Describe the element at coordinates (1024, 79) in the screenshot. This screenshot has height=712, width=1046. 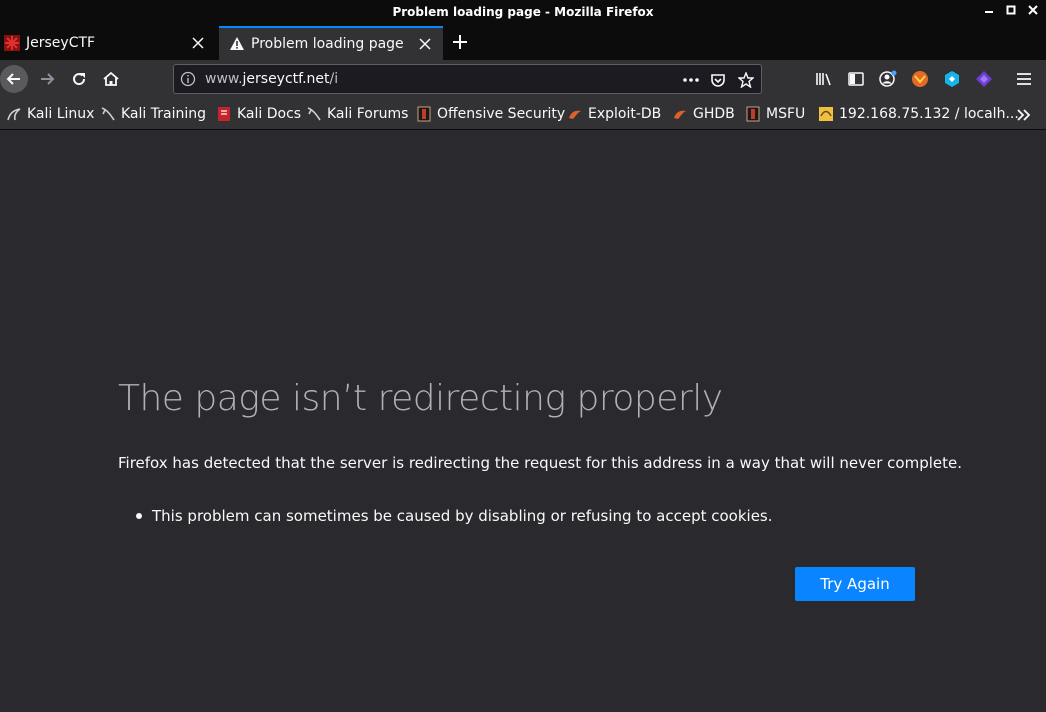
I see `hamburger-menu-icon` at that location.